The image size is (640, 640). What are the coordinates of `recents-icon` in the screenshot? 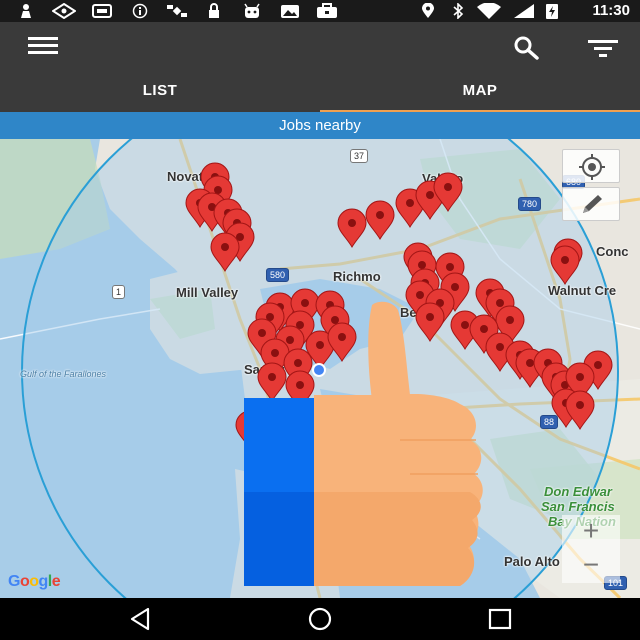 It's located at (500, 619).